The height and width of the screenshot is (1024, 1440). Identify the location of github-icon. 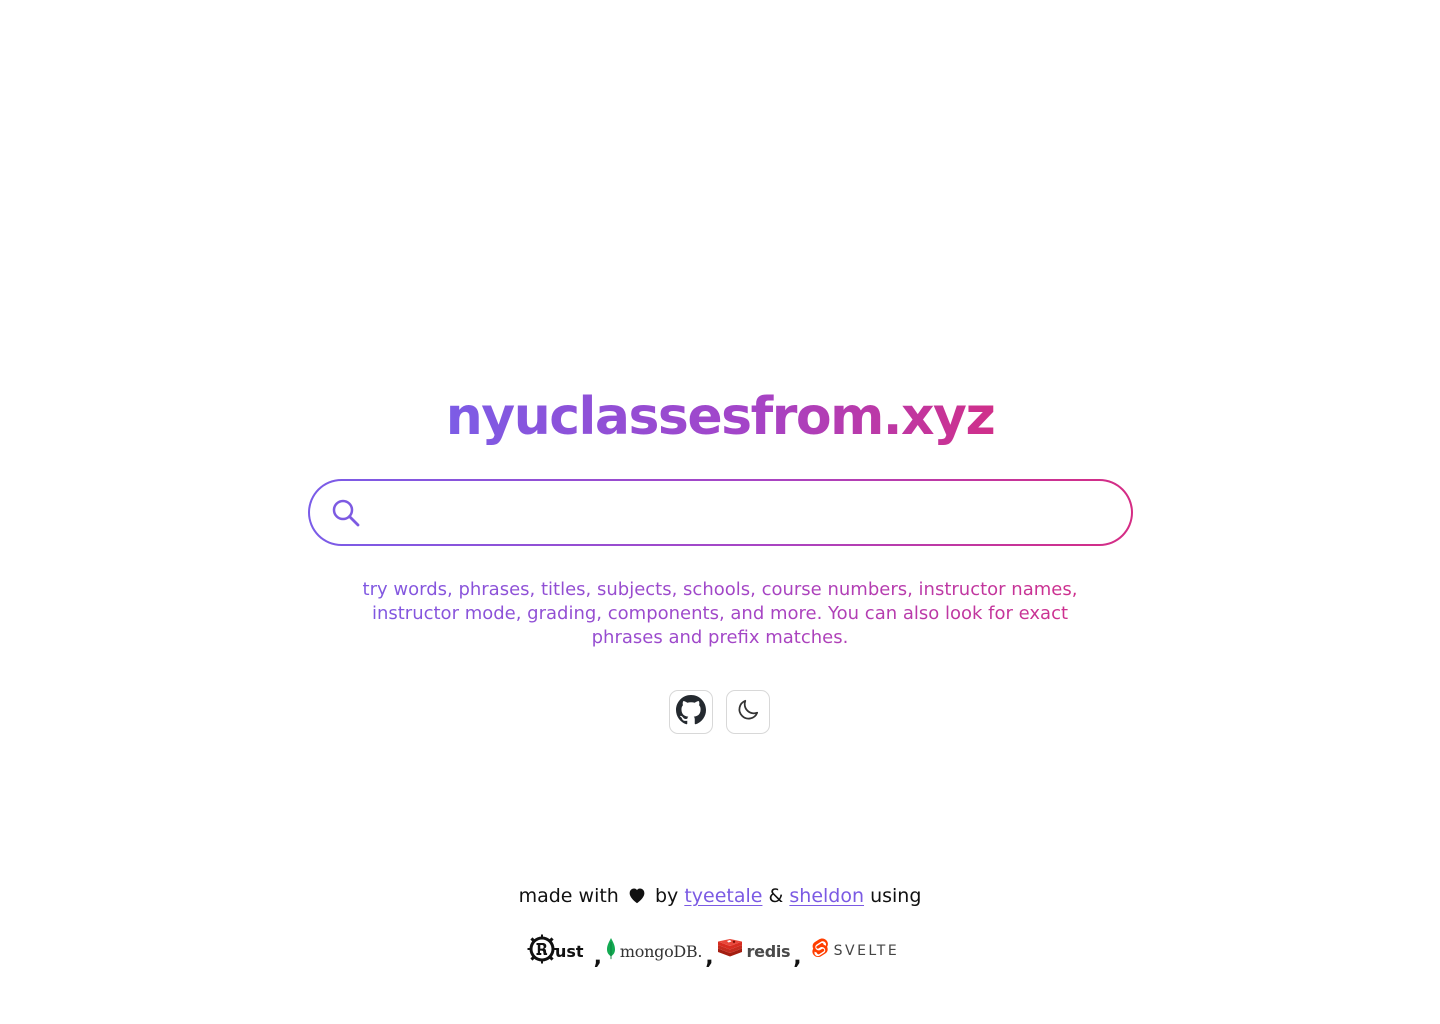
(691, 712).